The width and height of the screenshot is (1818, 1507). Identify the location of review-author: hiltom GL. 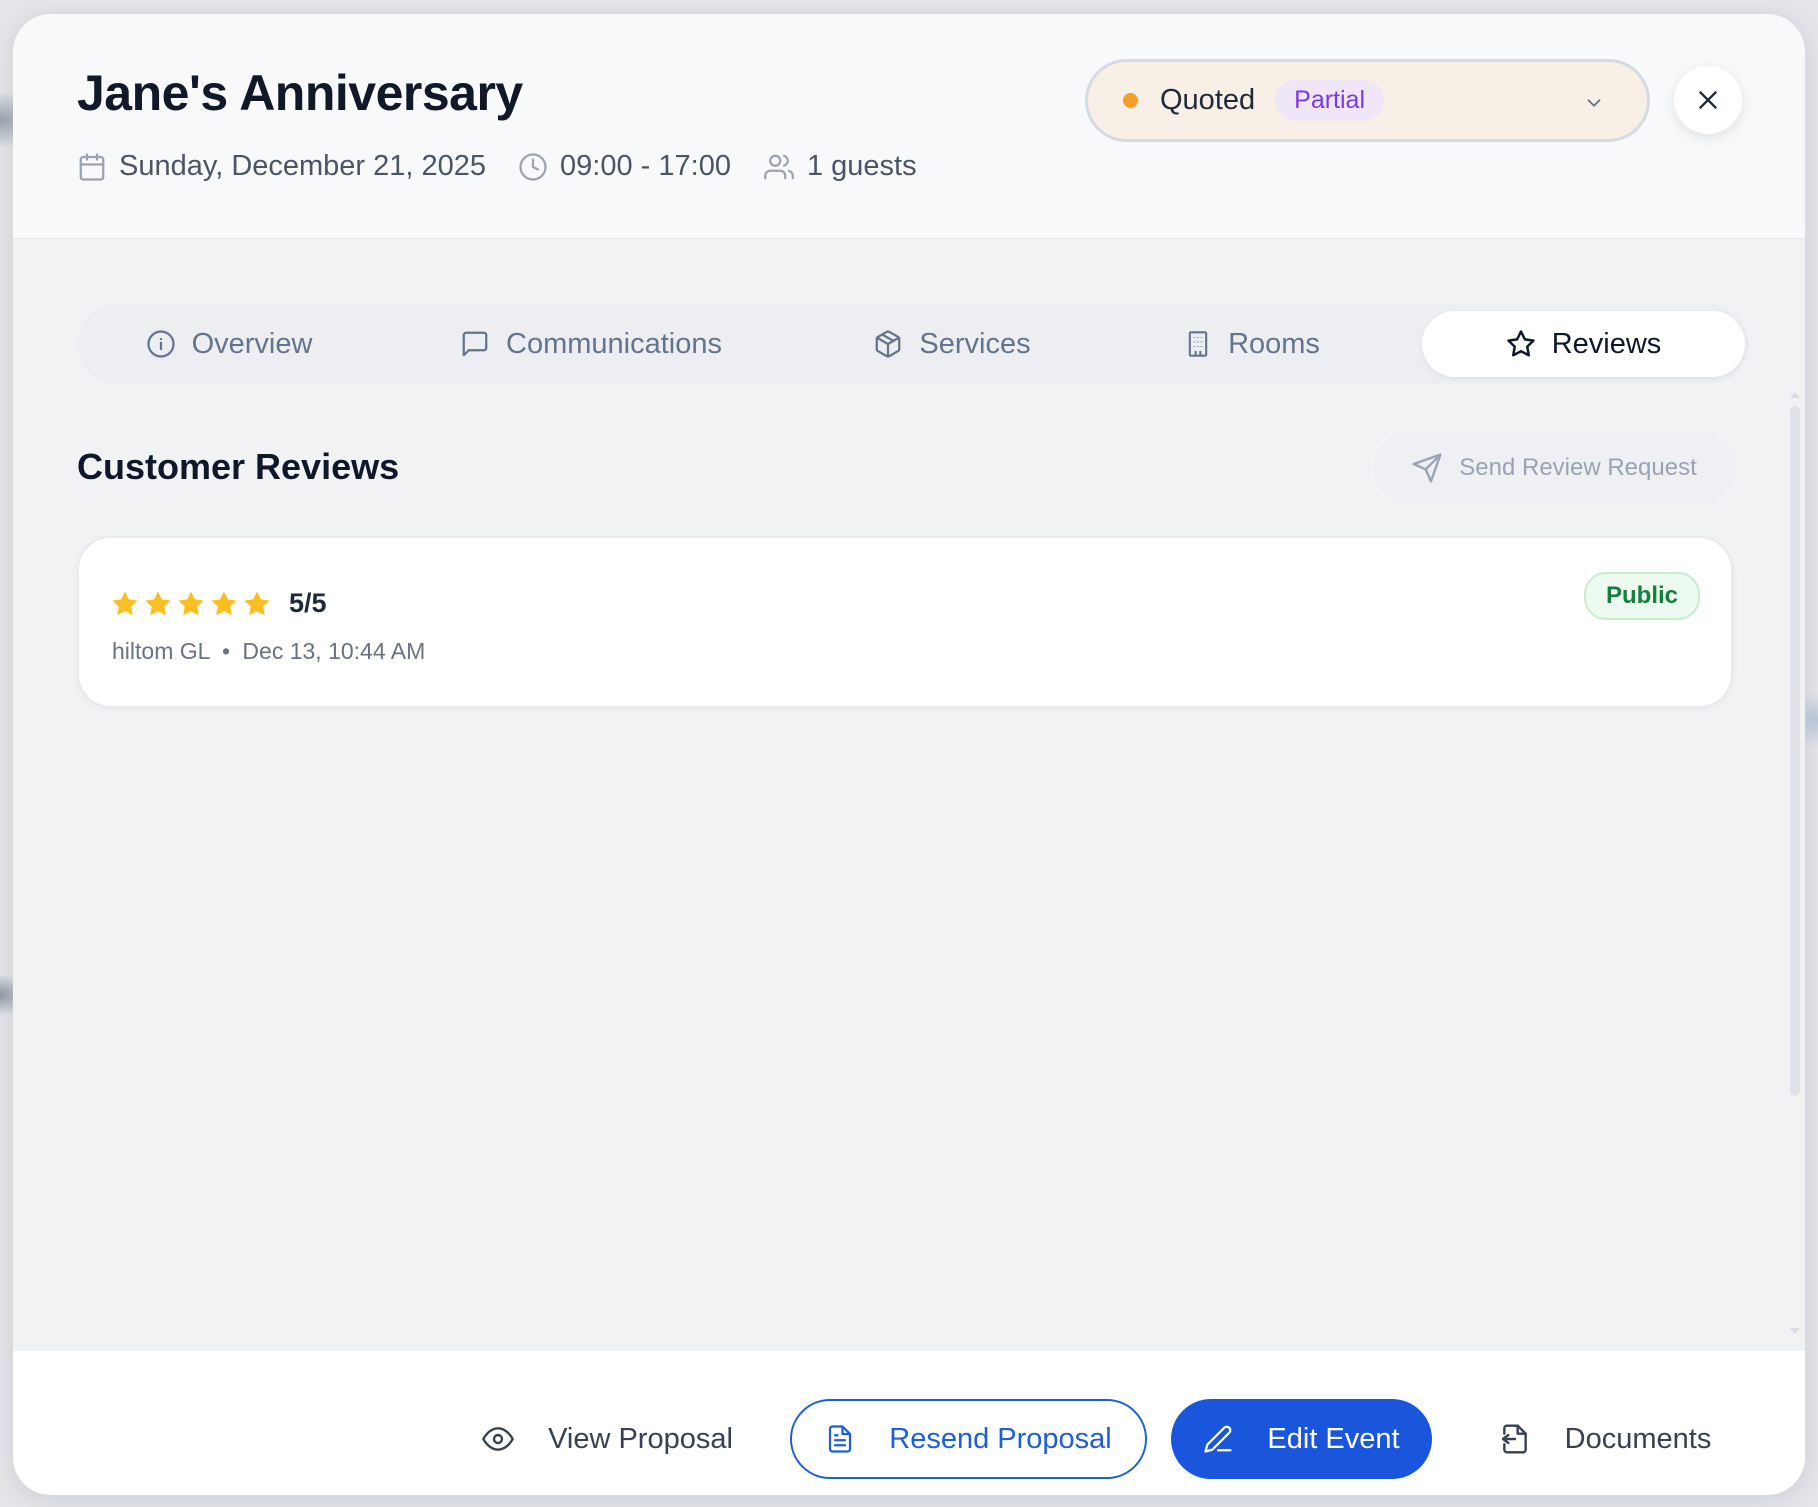
(161, 651).